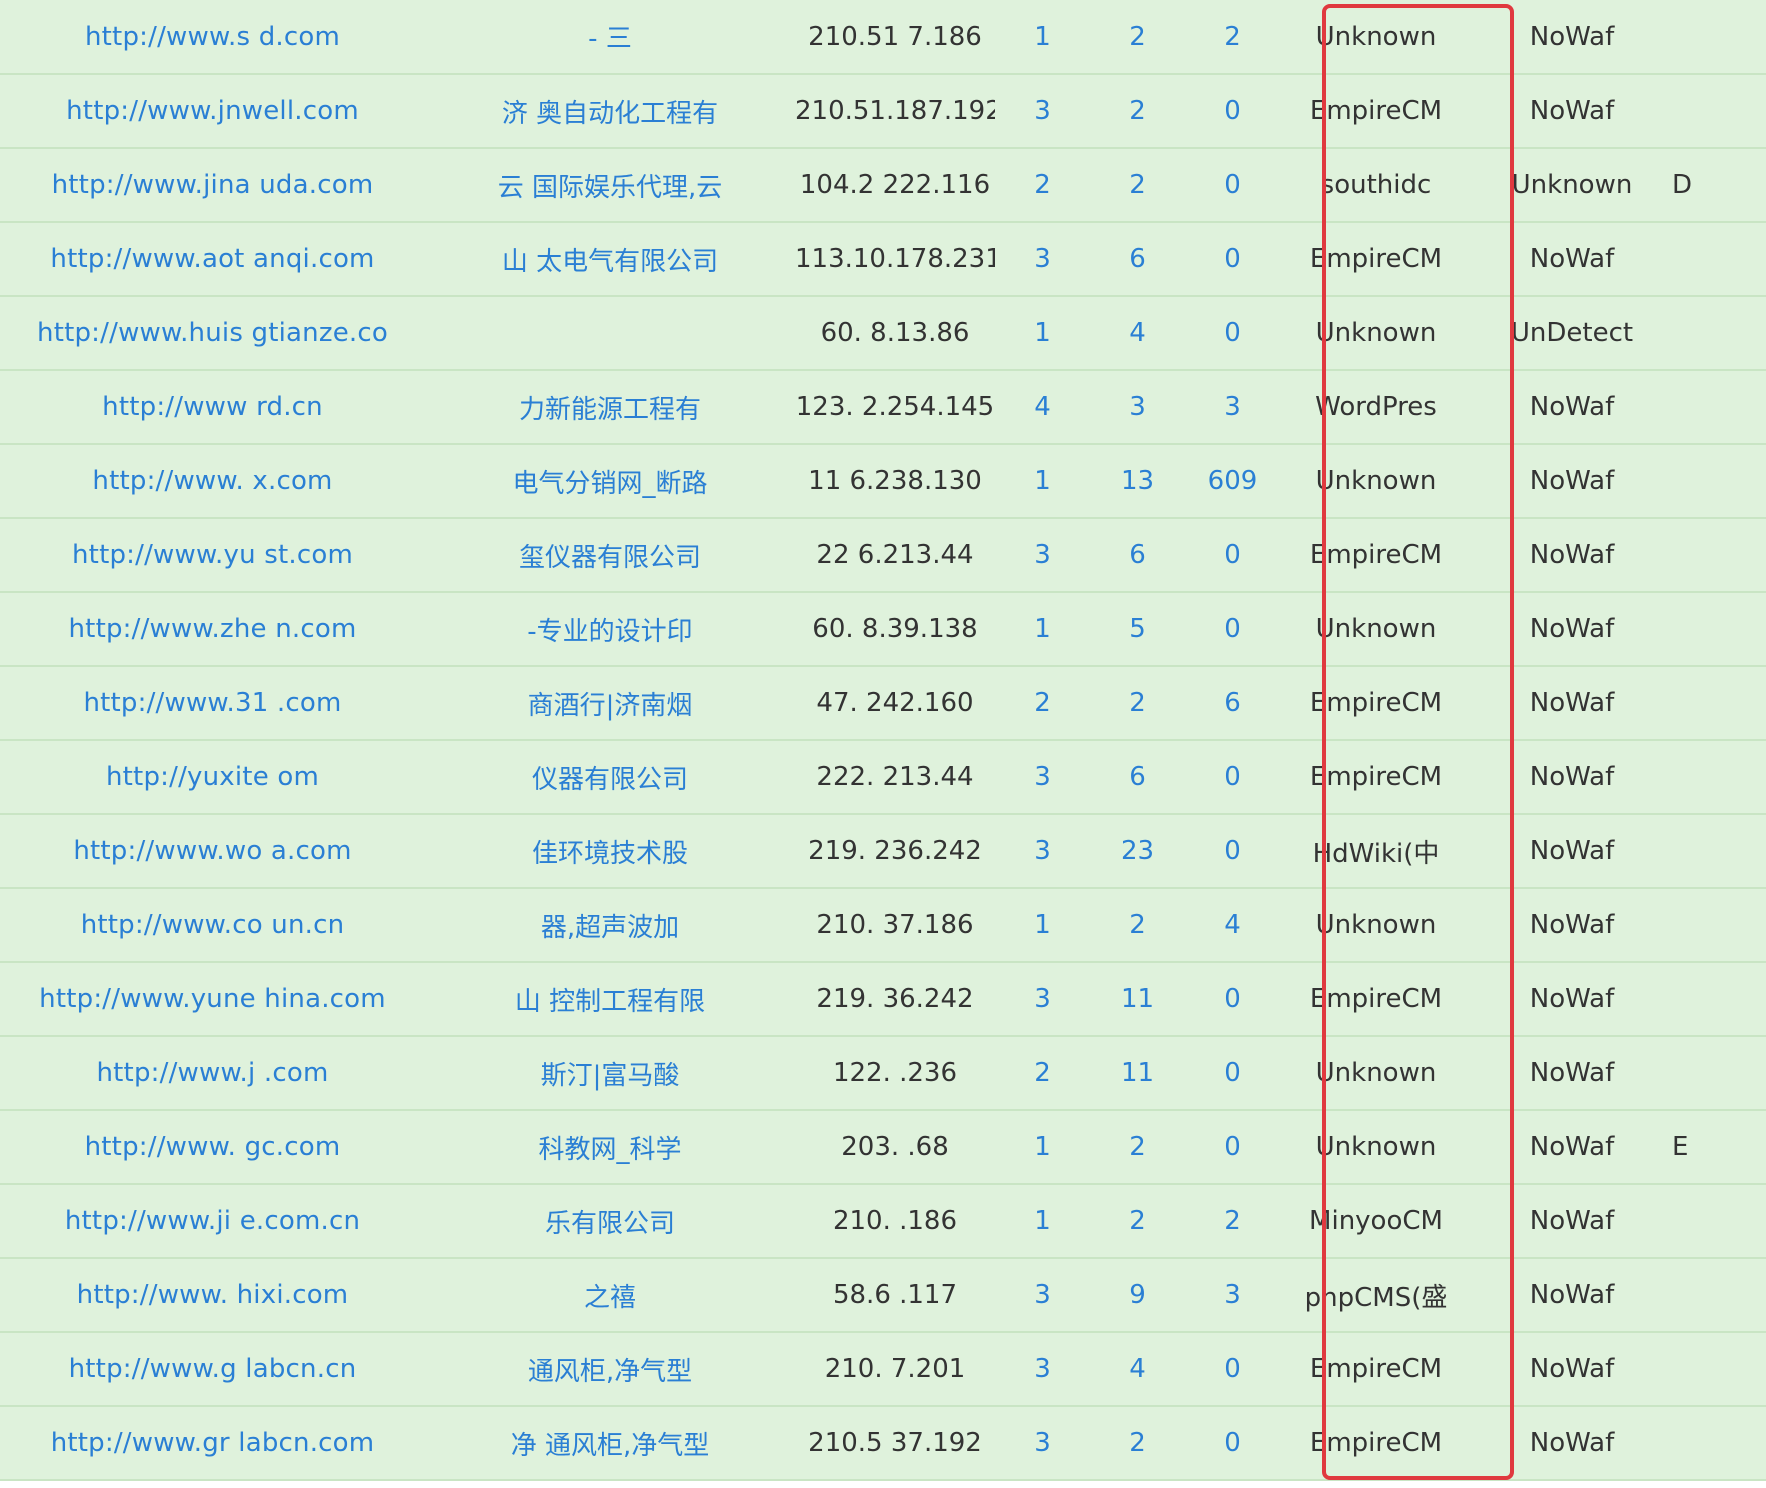 The image size is (1766, 1488). I want to click on site-title-link: 玺仪器有限公司, so click(610, 555).